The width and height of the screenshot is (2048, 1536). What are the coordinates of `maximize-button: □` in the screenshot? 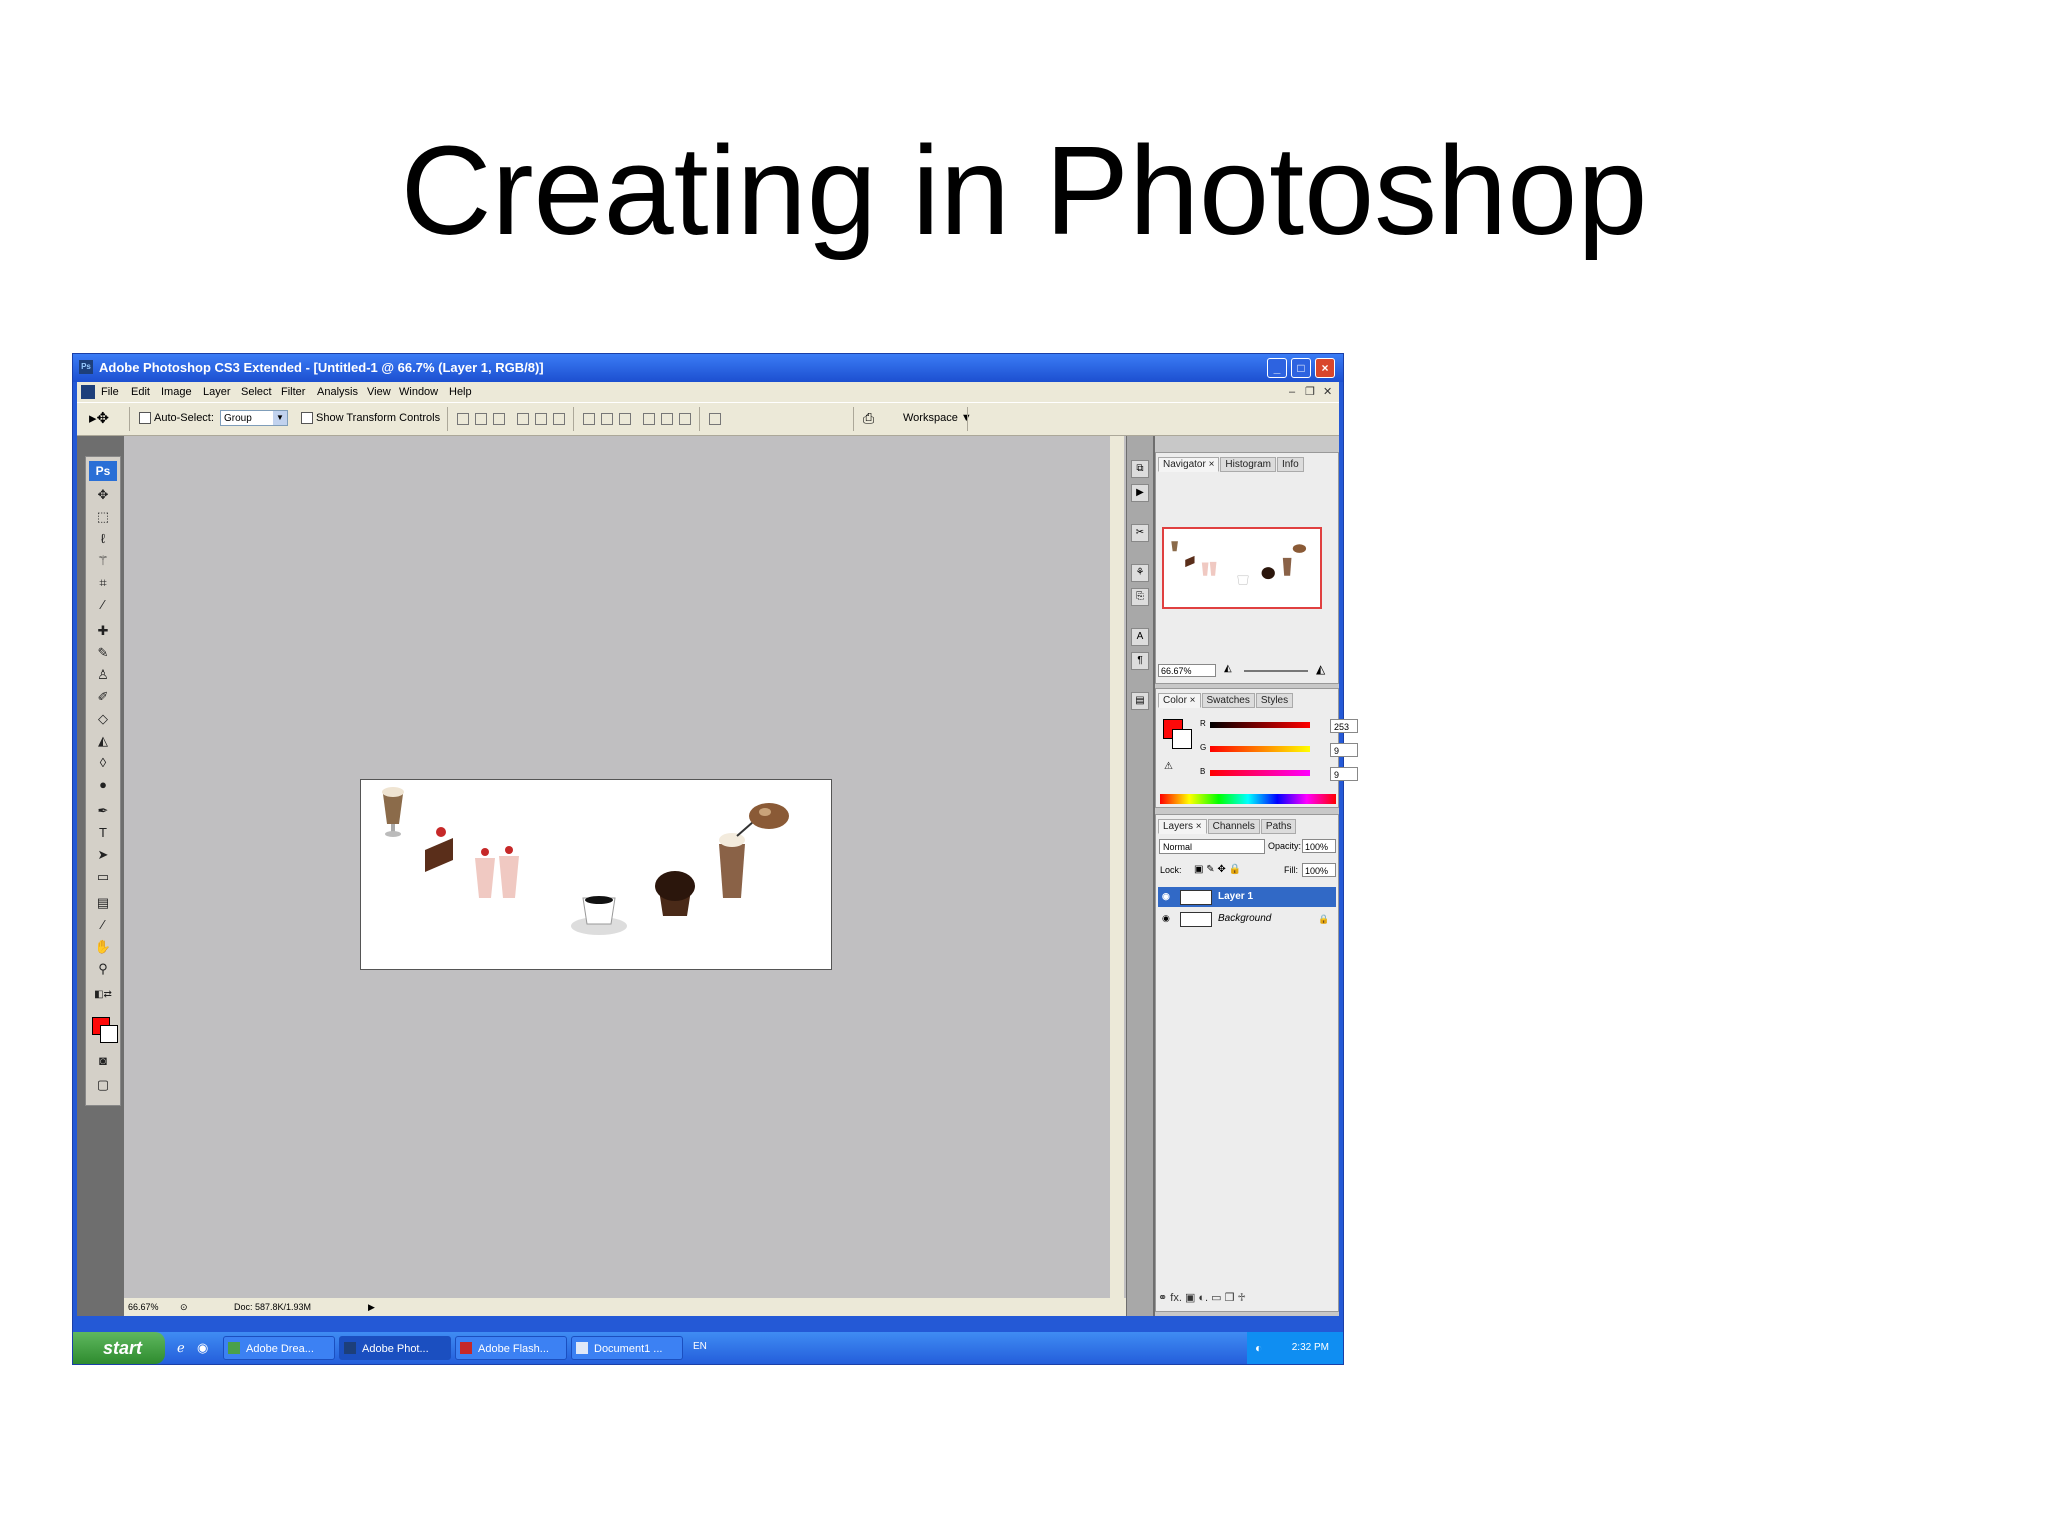 It's located at (1301, 368).